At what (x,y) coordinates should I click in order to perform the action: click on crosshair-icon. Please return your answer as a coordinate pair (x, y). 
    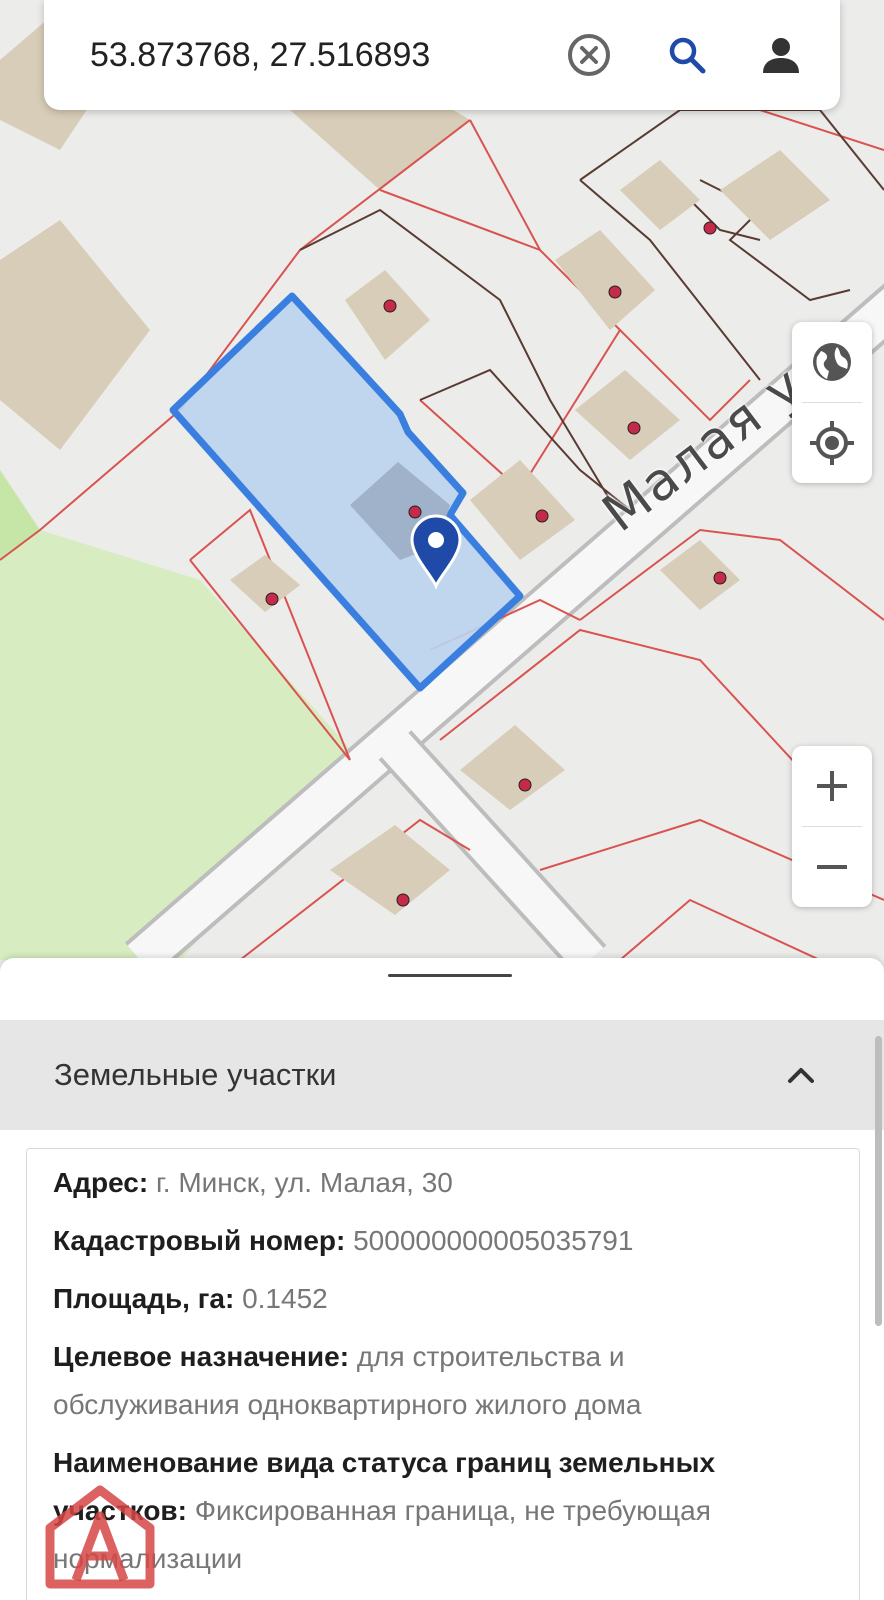
    Looking at the image, I should click on (832, 443).